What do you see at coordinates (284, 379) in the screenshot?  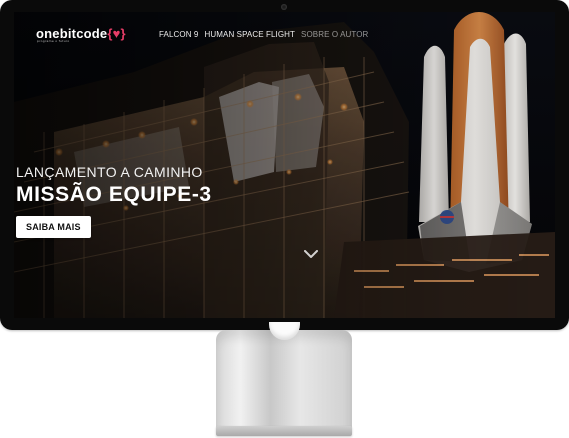 I see `monitor-stand` at bounding box center [284, 379].